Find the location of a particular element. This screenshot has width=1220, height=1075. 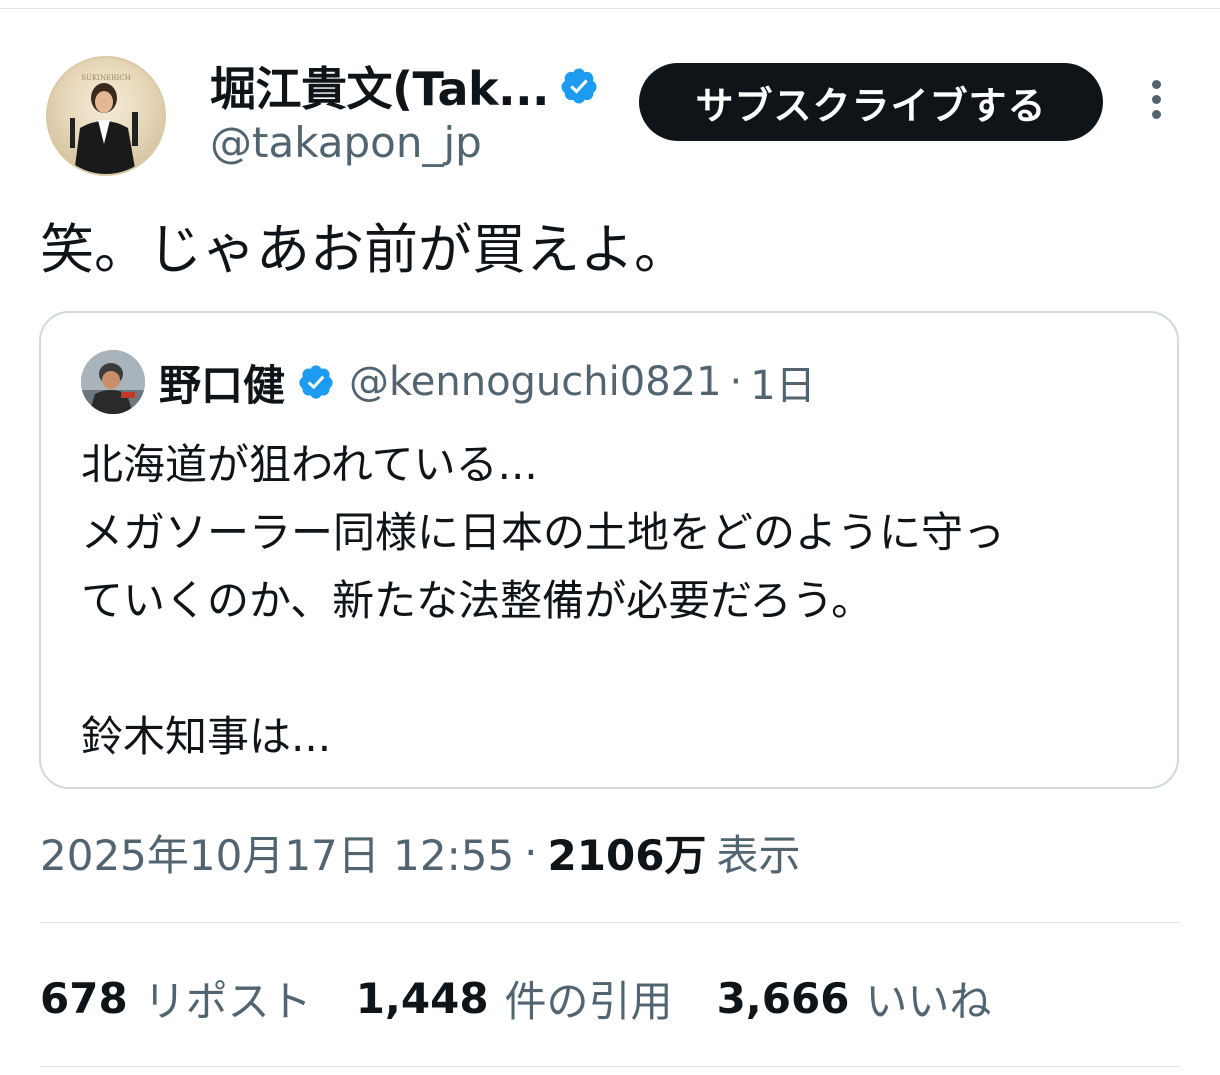

quotes-stat: 1,448 件の引用 is located at coordinates (514, 998).